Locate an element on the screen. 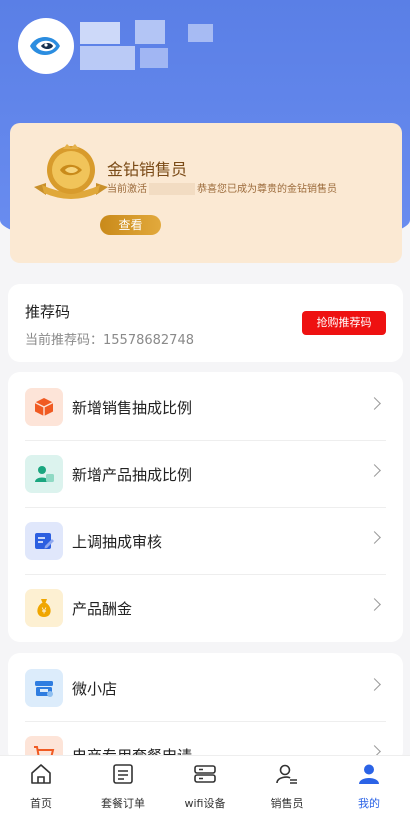 This screenshot has width=410, height=815. menu-item-sales-commission: 新增销售抽成比例 is located at coordinates (205, 407).